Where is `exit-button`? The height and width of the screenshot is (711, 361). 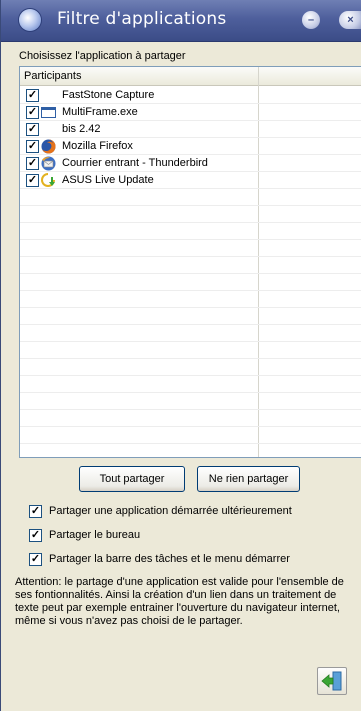 exit-button is located at coordinates (332, 681).